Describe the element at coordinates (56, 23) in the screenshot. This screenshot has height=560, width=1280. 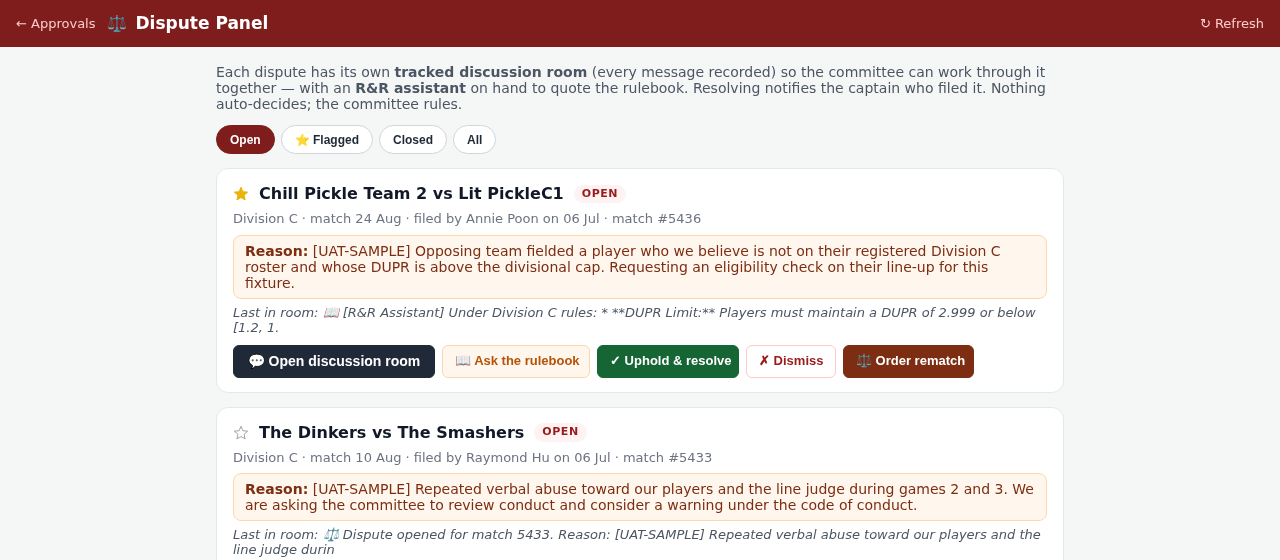
I see `back-link: ← Approvals` at that location.